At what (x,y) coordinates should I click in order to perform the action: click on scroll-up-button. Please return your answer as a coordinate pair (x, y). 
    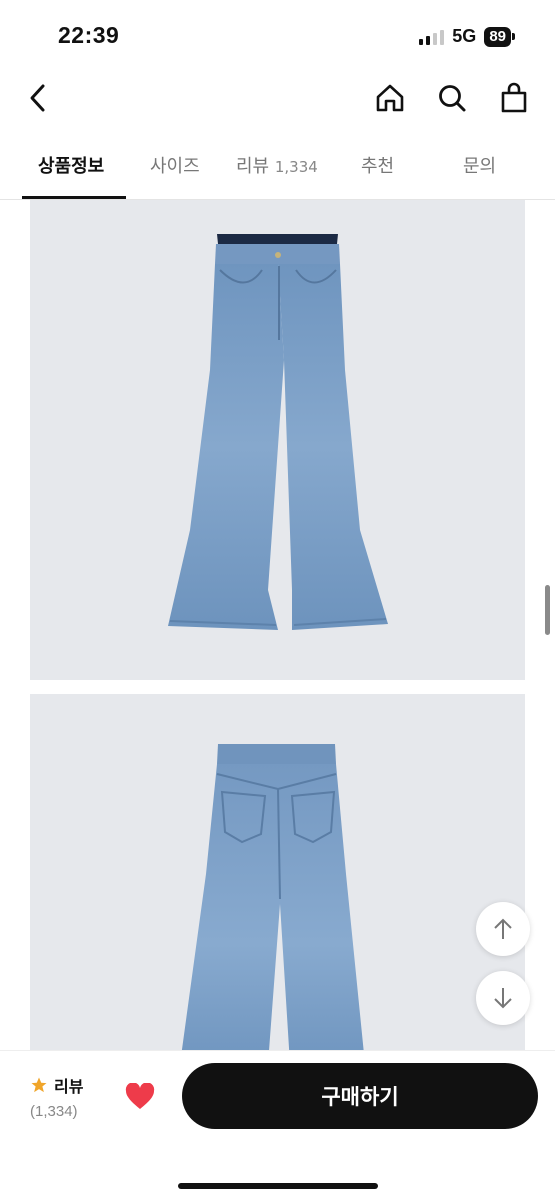
    Looking at the image, I should click on (503, 929).